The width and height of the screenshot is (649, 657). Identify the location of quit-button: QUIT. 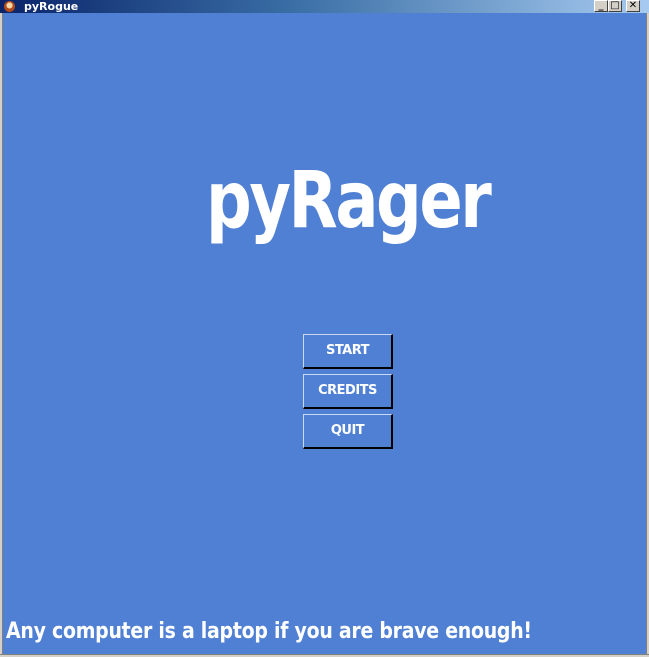
(348, 431).